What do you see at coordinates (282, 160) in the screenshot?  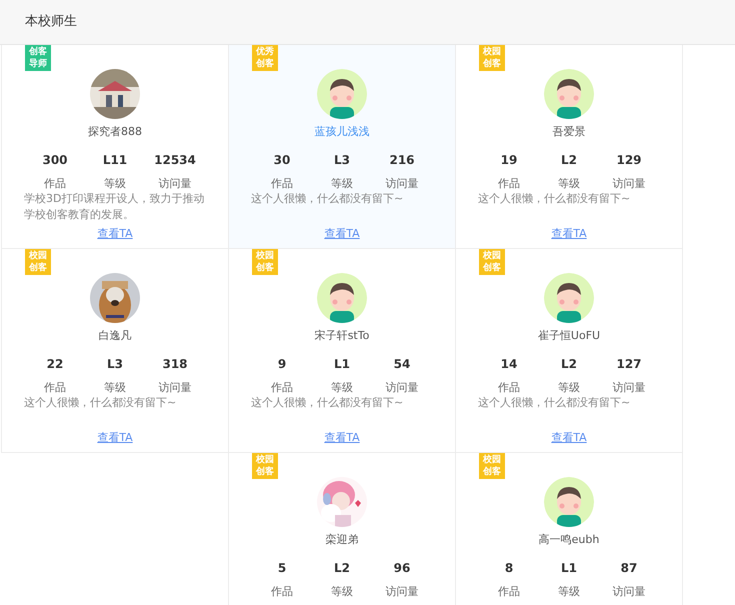 I see `stat-value: 30` at bounding box center [282, 160].